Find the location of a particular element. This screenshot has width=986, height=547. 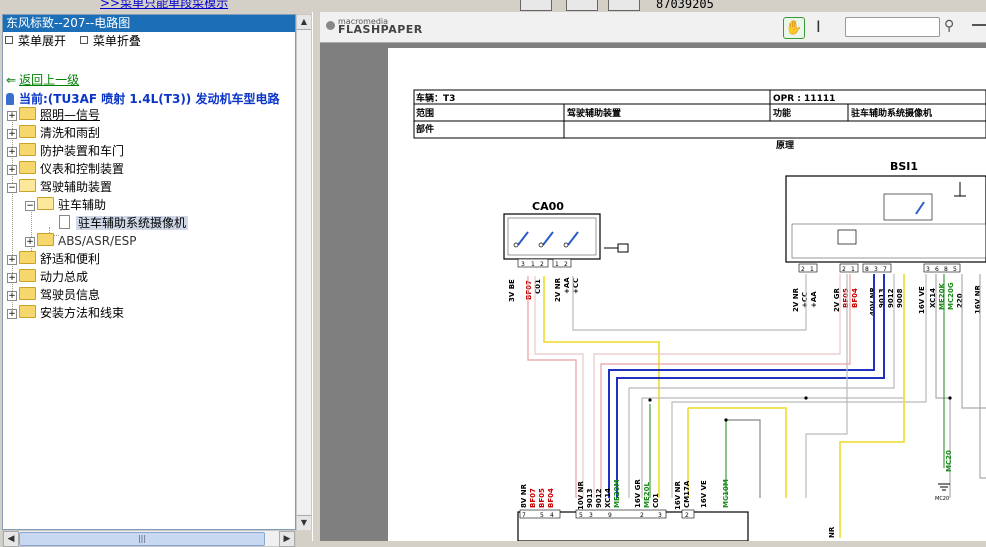

back-link: ⇐ 返回上一级 is located at coordinates (42, 79).